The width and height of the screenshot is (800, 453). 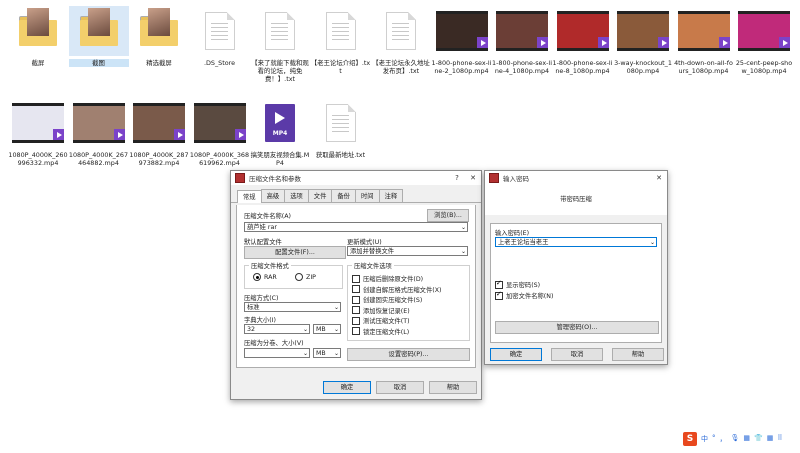 What do you see at coordinates (98, 36) in the screenshot?
I see `desktop-file: 截图` at bounding box center [98, 36].